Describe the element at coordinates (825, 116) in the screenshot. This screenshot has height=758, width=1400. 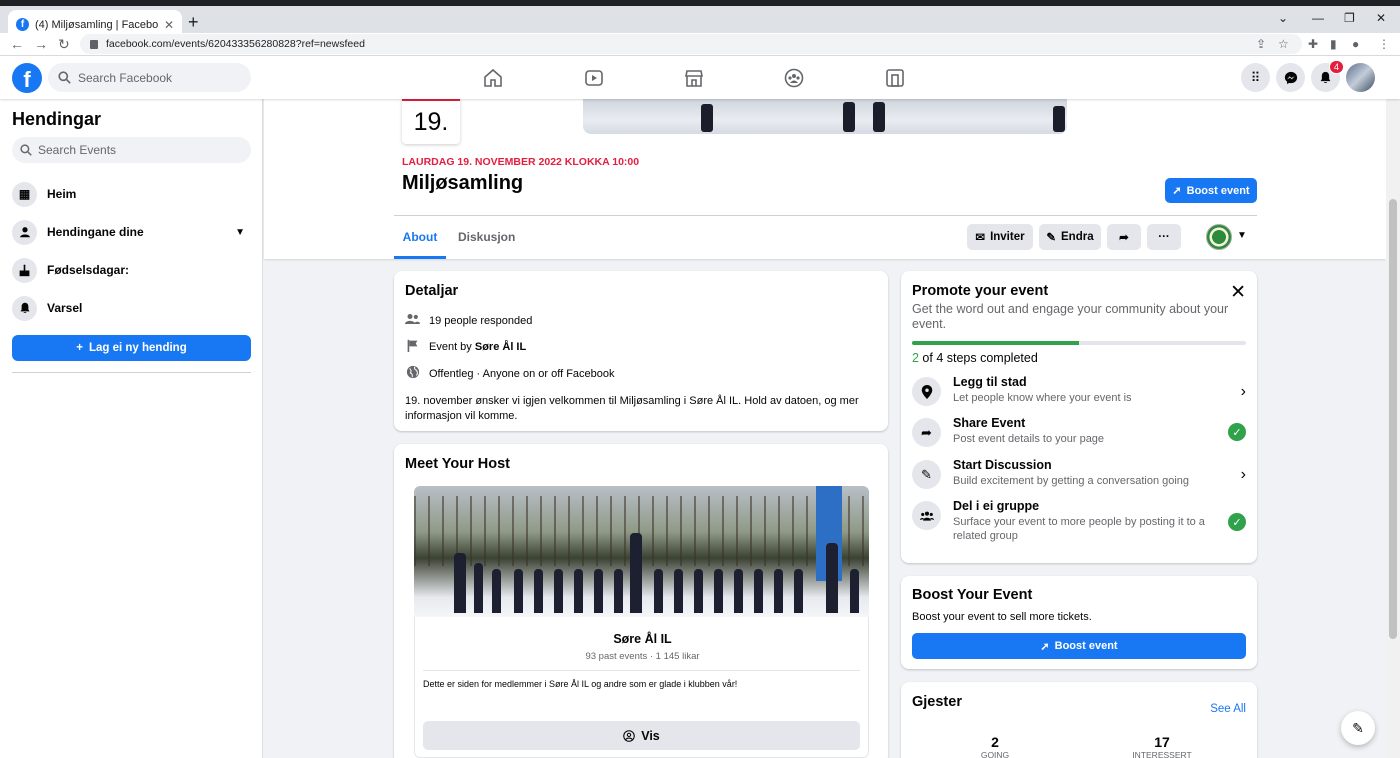
I see `event-cover-photo` at that location.